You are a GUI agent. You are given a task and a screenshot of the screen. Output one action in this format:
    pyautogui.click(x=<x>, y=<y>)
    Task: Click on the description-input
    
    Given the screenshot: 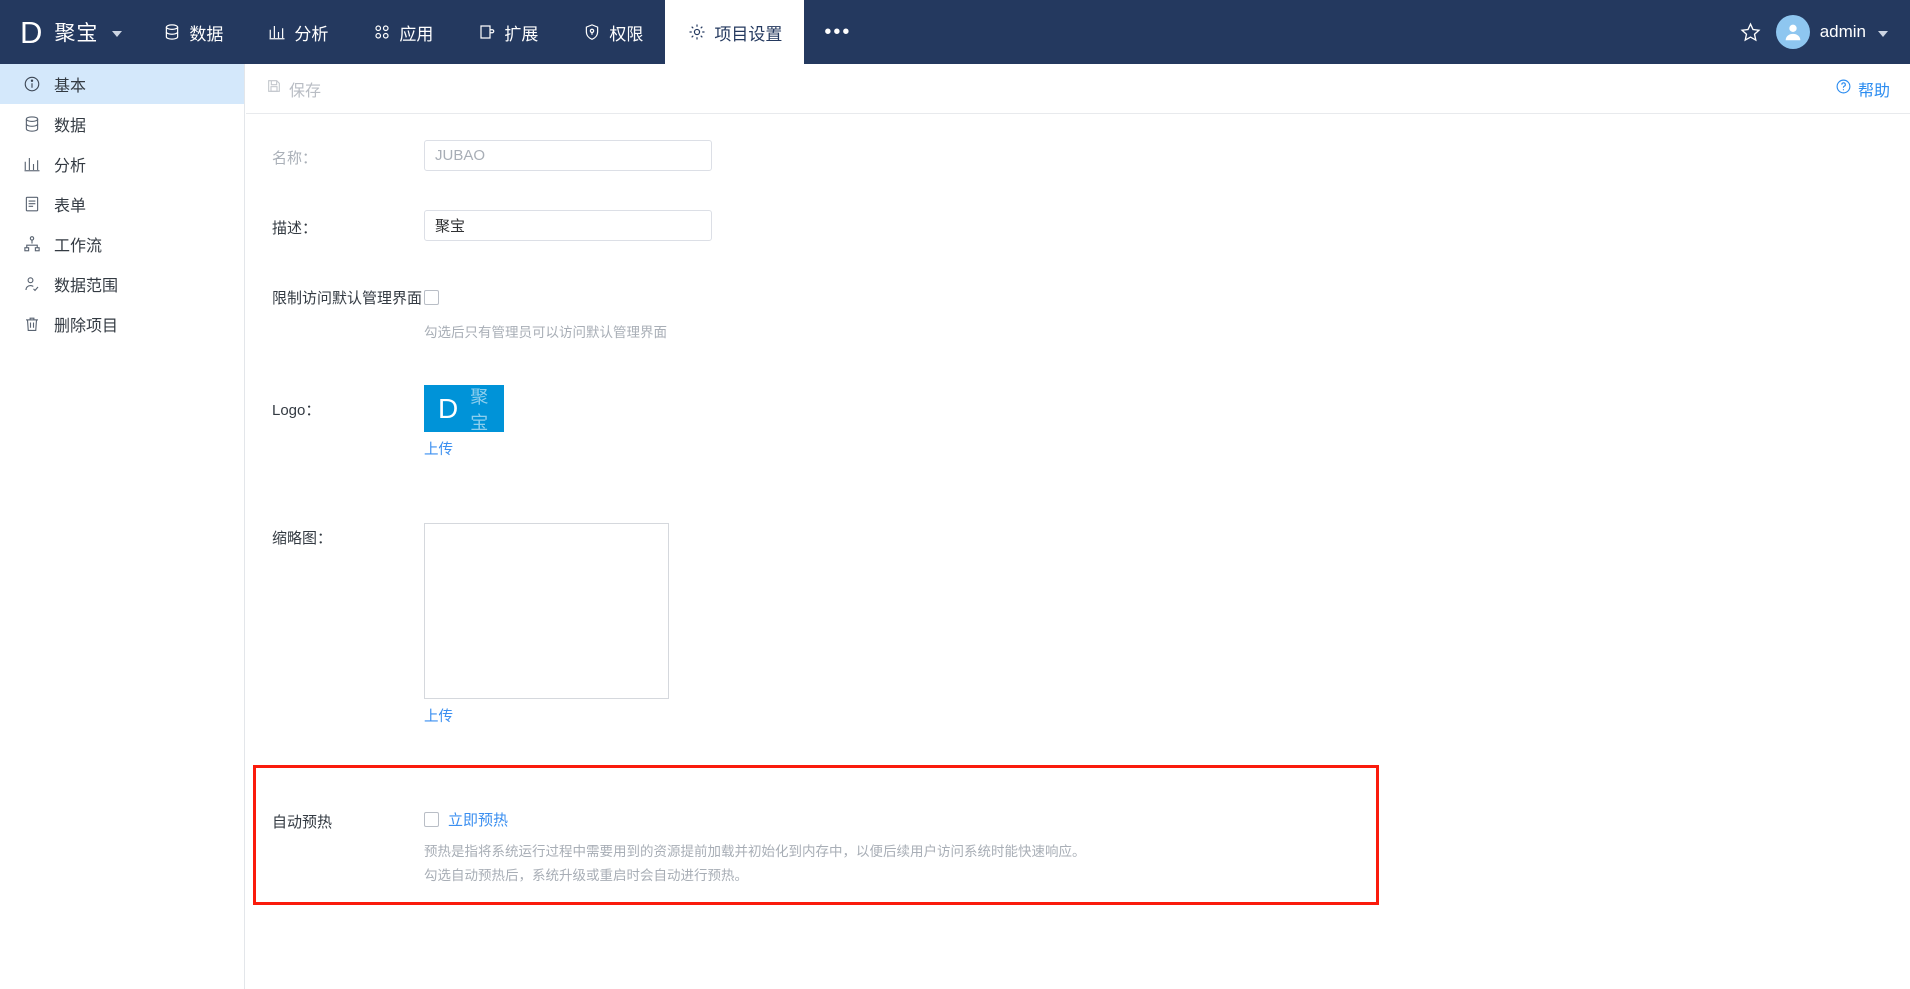 What is the action you would take?
    pyautogui.click(x=568, y=225)
    